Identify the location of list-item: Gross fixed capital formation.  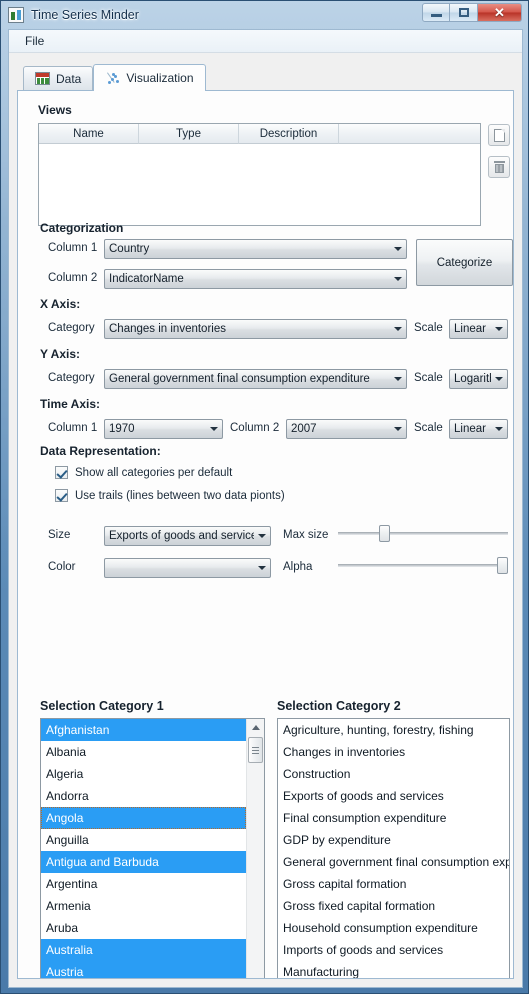
(393, 906).